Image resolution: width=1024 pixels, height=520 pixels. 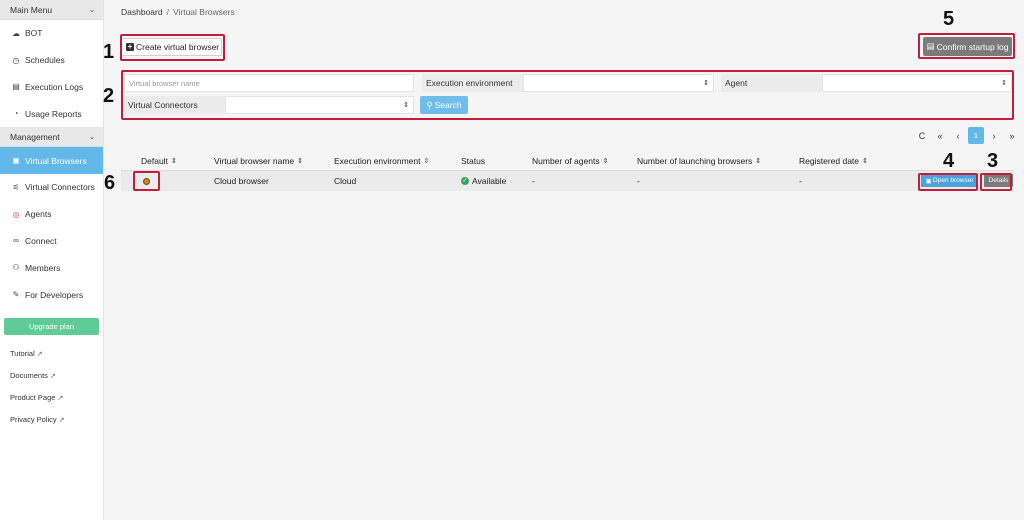 I want to click on next-page-button: ›, so click(x=994, y=135).